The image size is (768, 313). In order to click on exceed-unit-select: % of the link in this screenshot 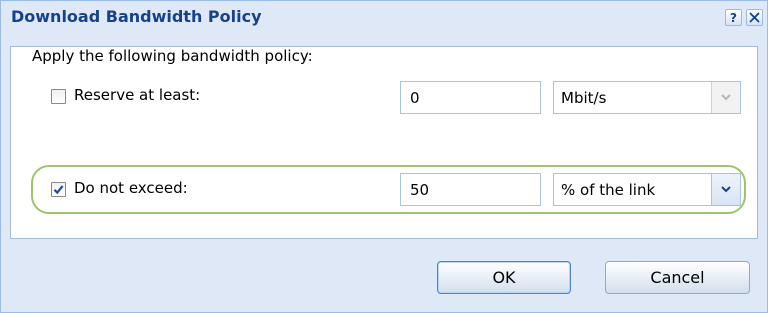, I will do `click(647, 189)`.